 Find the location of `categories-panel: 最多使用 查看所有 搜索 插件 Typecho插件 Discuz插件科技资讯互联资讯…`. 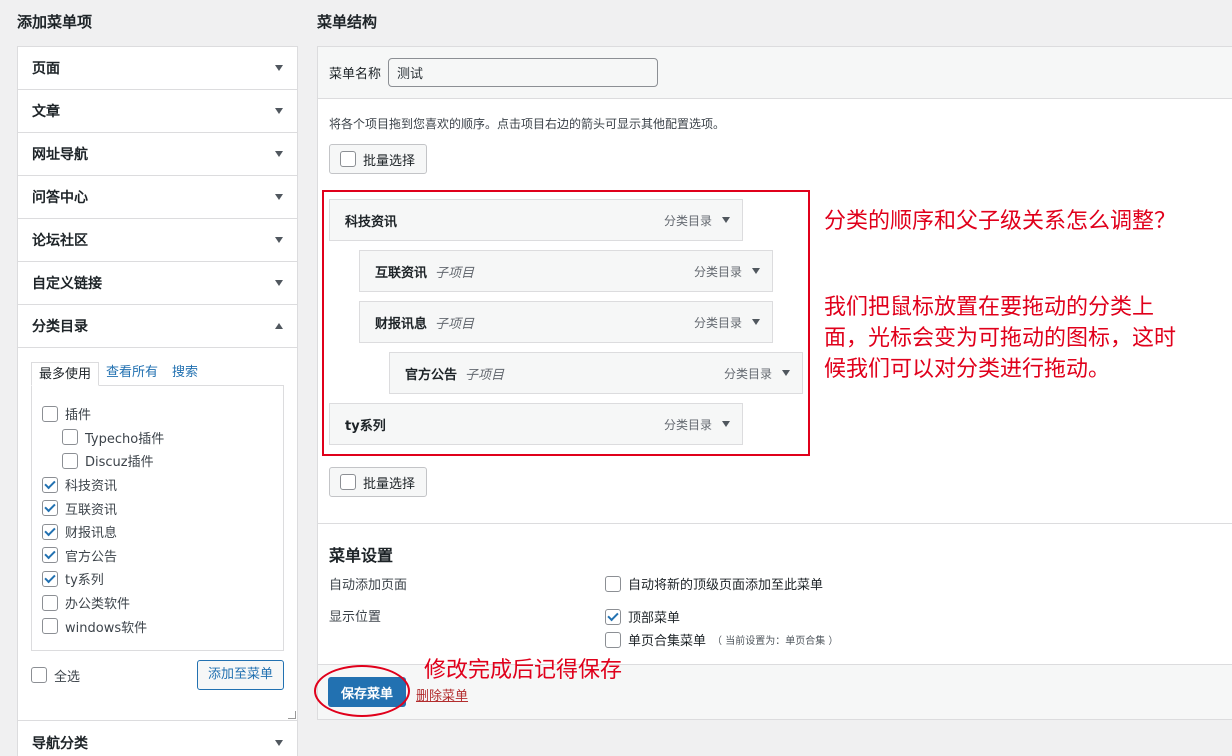

categories-panel: 最多使用 查看所有 搜索 插件 Typecho插件 Discuz插件科技资讯互联资讯… is located at coordinates (157, 534).